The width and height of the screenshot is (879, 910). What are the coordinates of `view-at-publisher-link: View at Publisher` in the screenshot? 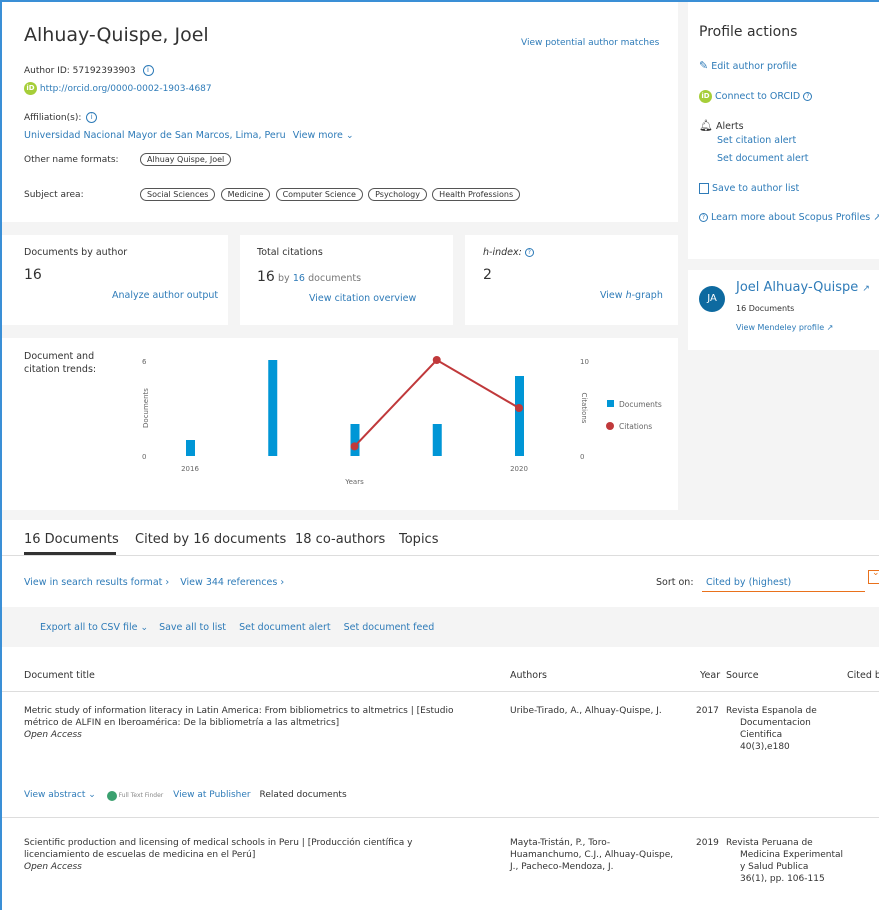 It's located at (211, 795).